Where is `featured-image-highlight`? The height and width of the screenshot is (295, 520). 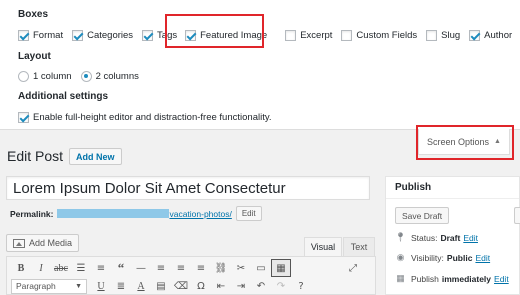 featured-image-highlight is located at coordinates (214, 31).